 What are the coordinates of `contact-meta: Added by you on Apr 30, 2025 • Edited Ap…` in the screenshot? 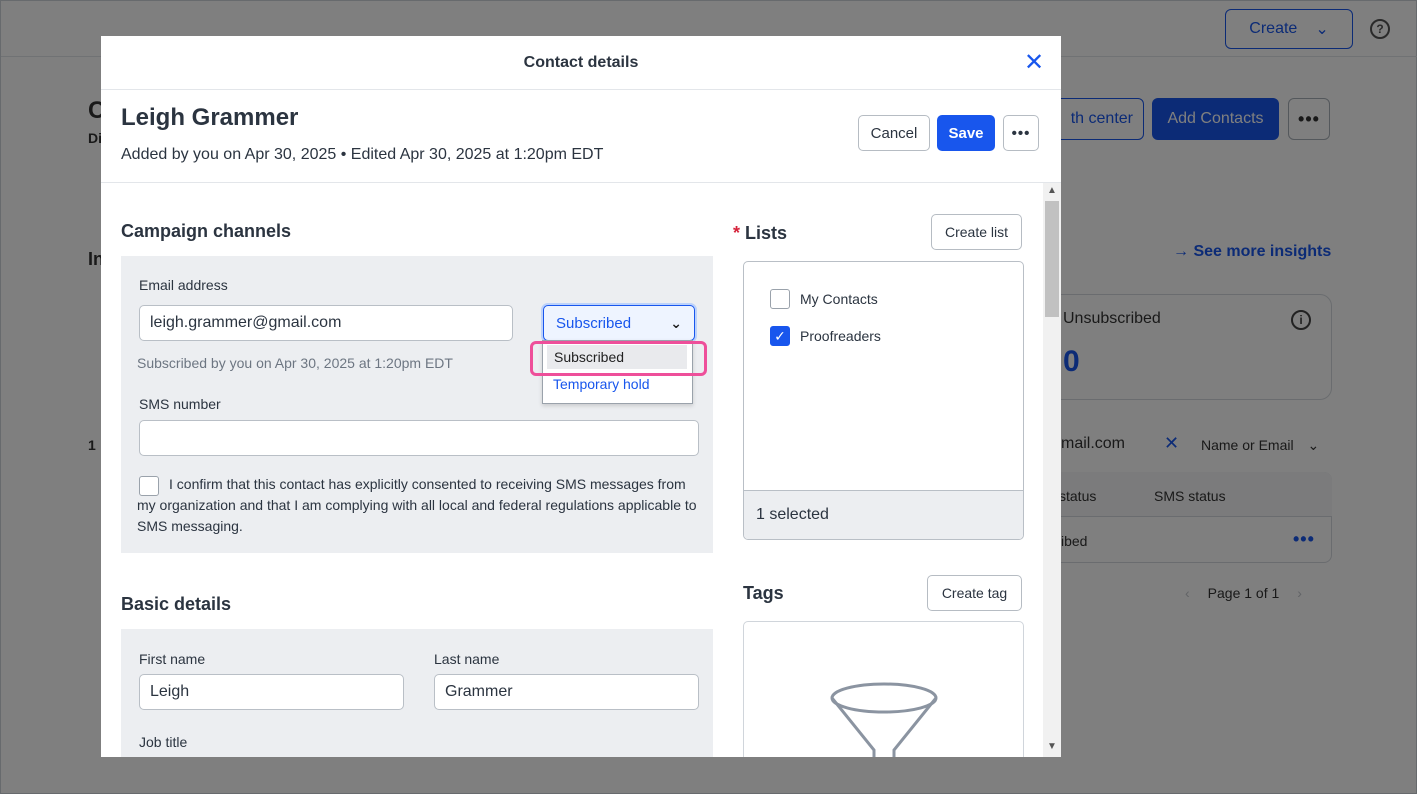 It's located at (362, 154).